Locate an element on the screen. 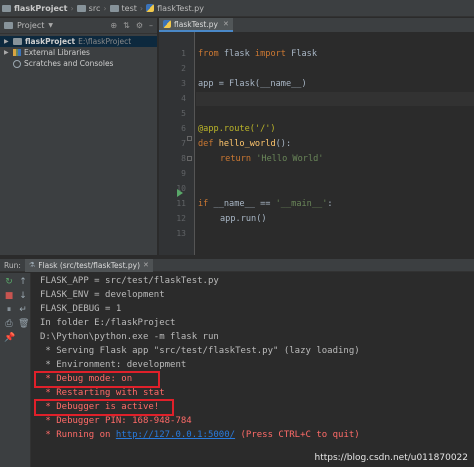 This screenshot has width=474, height=467. chevron-down-icon: ▼ is located at coordinates (50, 25).